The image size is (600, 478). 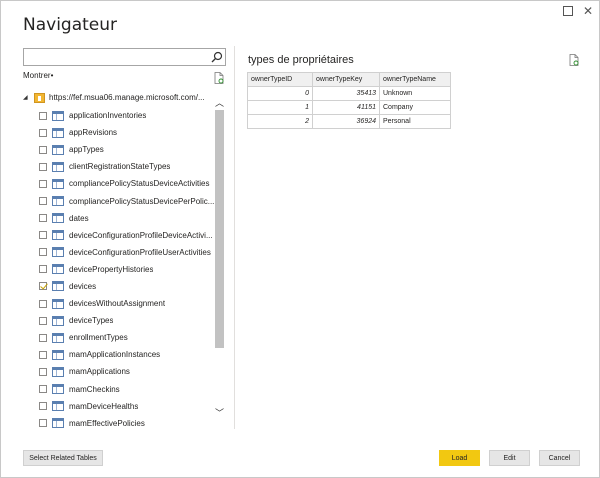 What do you see at coordinates (127, 354) in the screenshot?
I see `tree-item: mamApplicationInstances` at bounding box center [127, 354].